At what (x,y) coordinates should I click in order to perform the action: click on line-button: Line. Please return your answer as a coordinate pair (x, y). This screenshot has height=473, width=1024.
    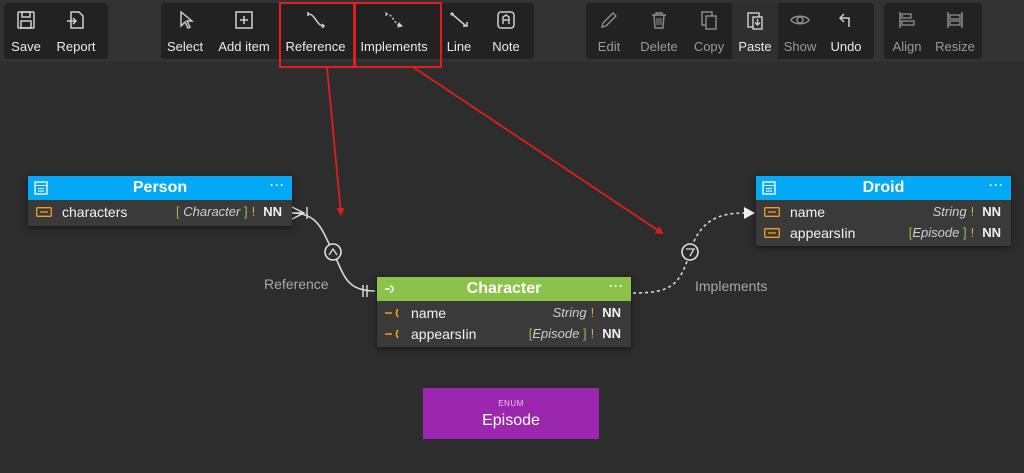
    Looking at the image, I should click on (459, 31).